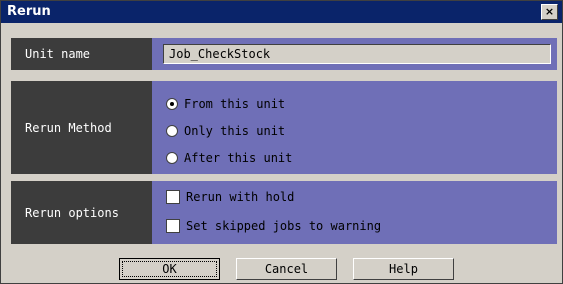  What do you see at coordinates (29, 11) in the screenshot?
I see `dialog-title: Rerun` at bounding box center [29, 11].